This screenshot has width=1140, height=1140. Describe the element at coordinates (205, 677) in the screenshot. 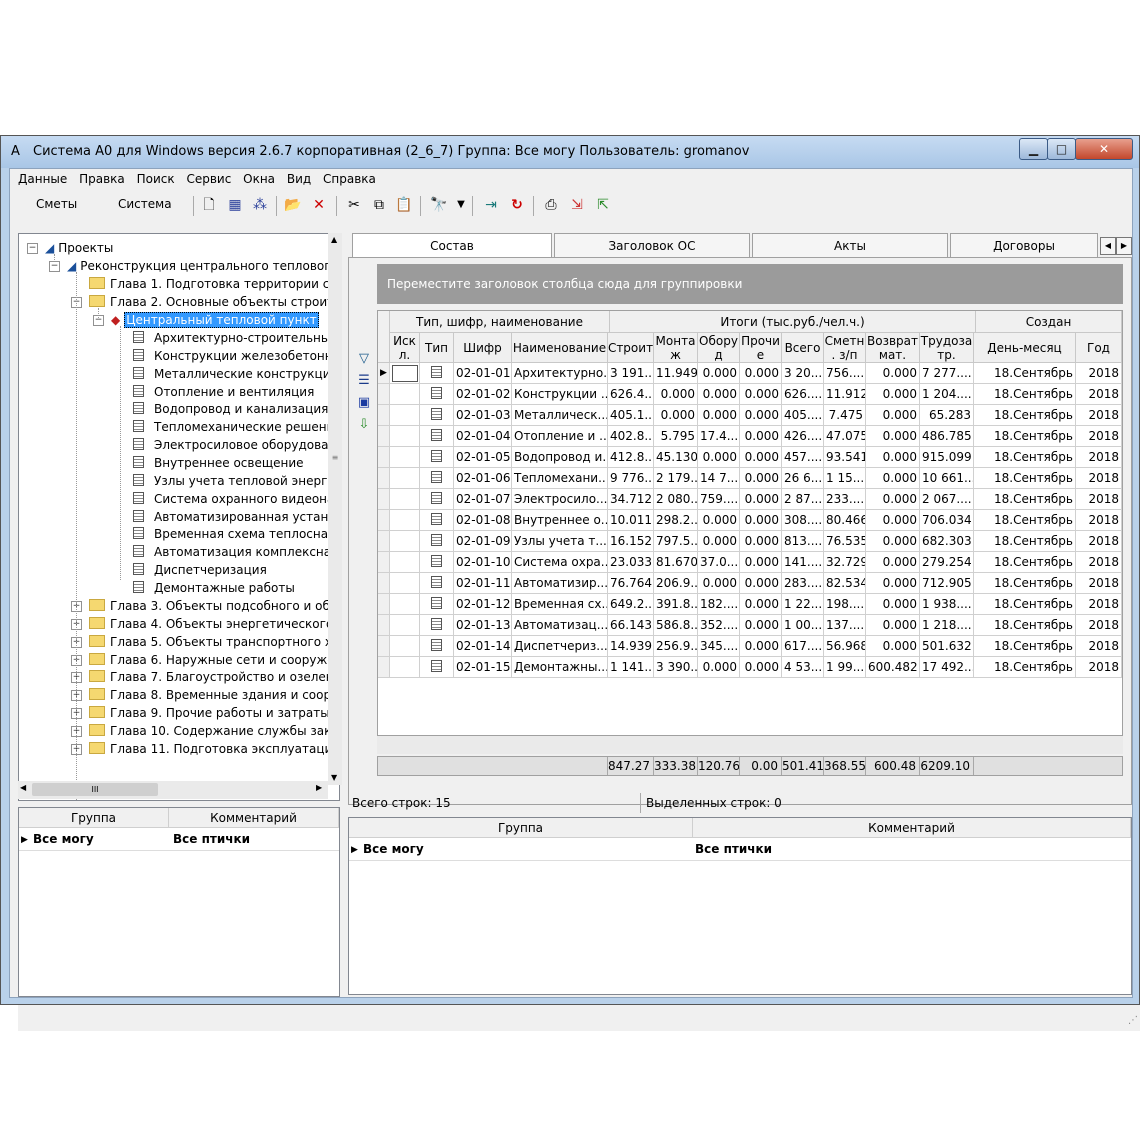

I see `tree-chapter: + Глава 7. Благоустройство и озеленени` at that location.